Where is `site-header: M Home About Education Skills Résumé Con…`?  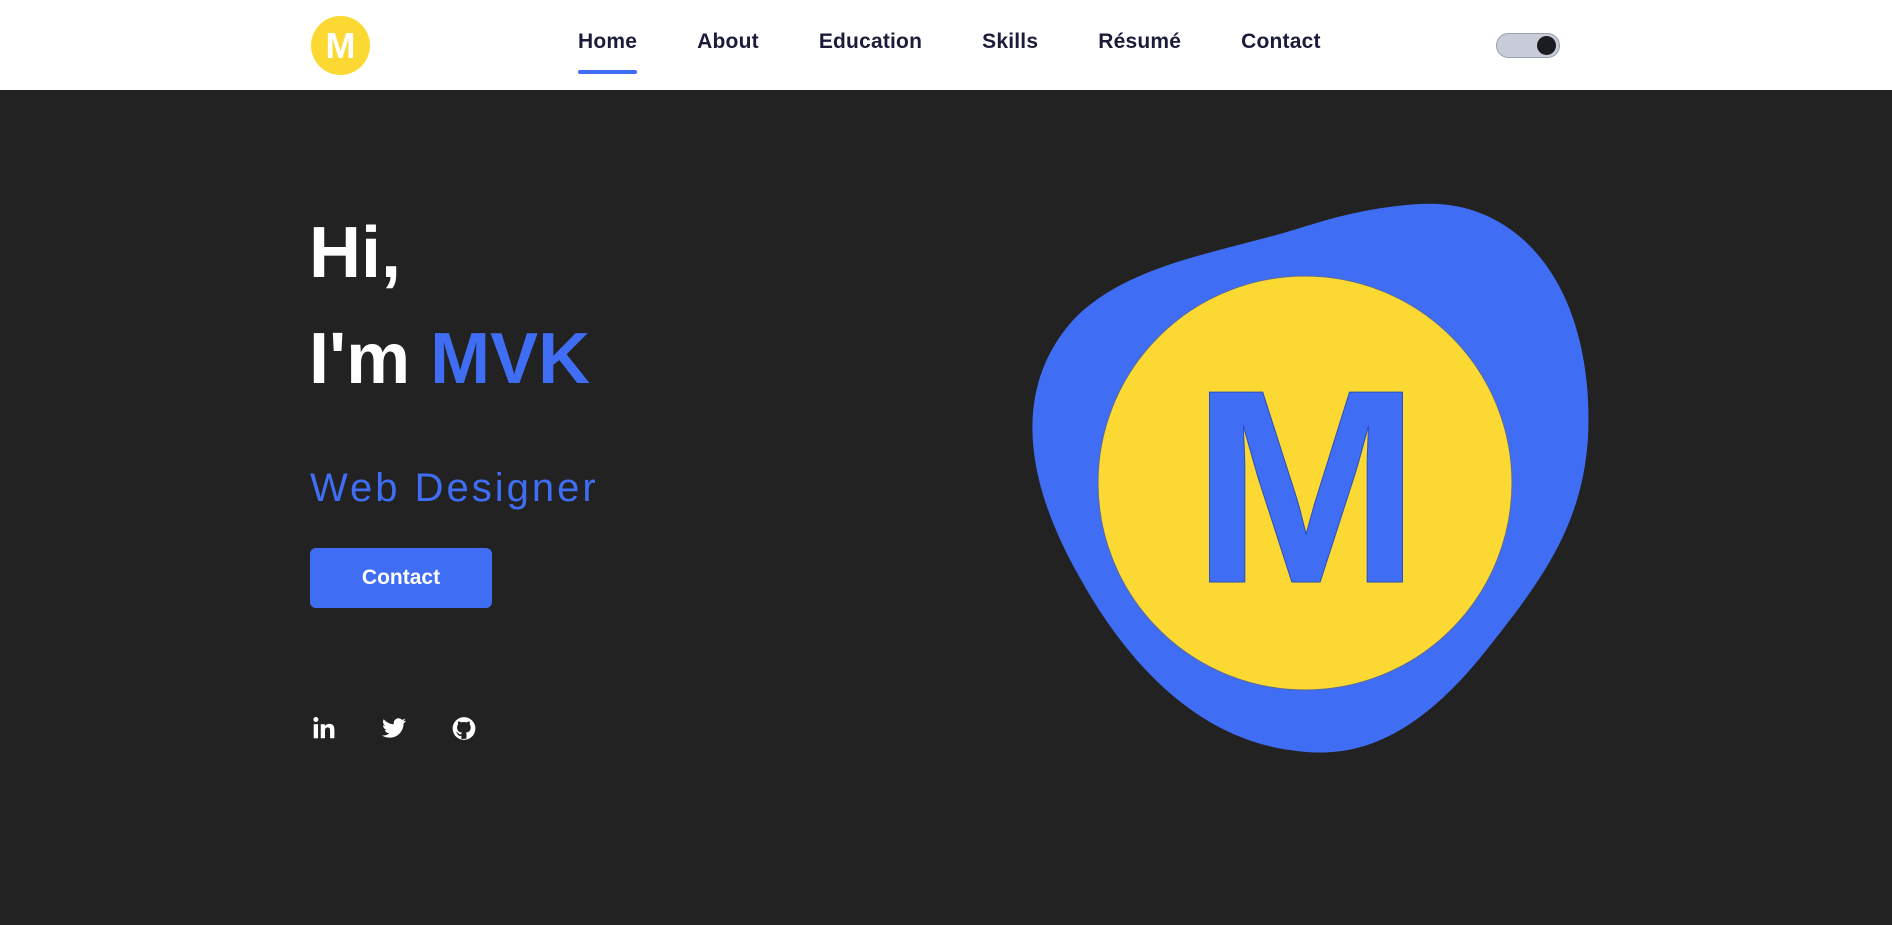 site-header: M Home About Education Skills Résumé Con… is located at coordinates (946, 45).